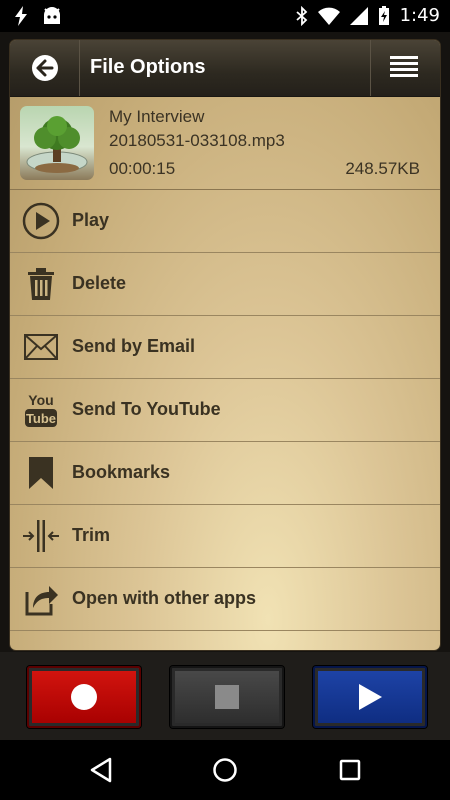 Image resolution: width=450 pixels, height=800 pixels. Describe the element at coordinates (40, 400) in the screenshot. I see `youtube-icon-text-top: You` at that location.